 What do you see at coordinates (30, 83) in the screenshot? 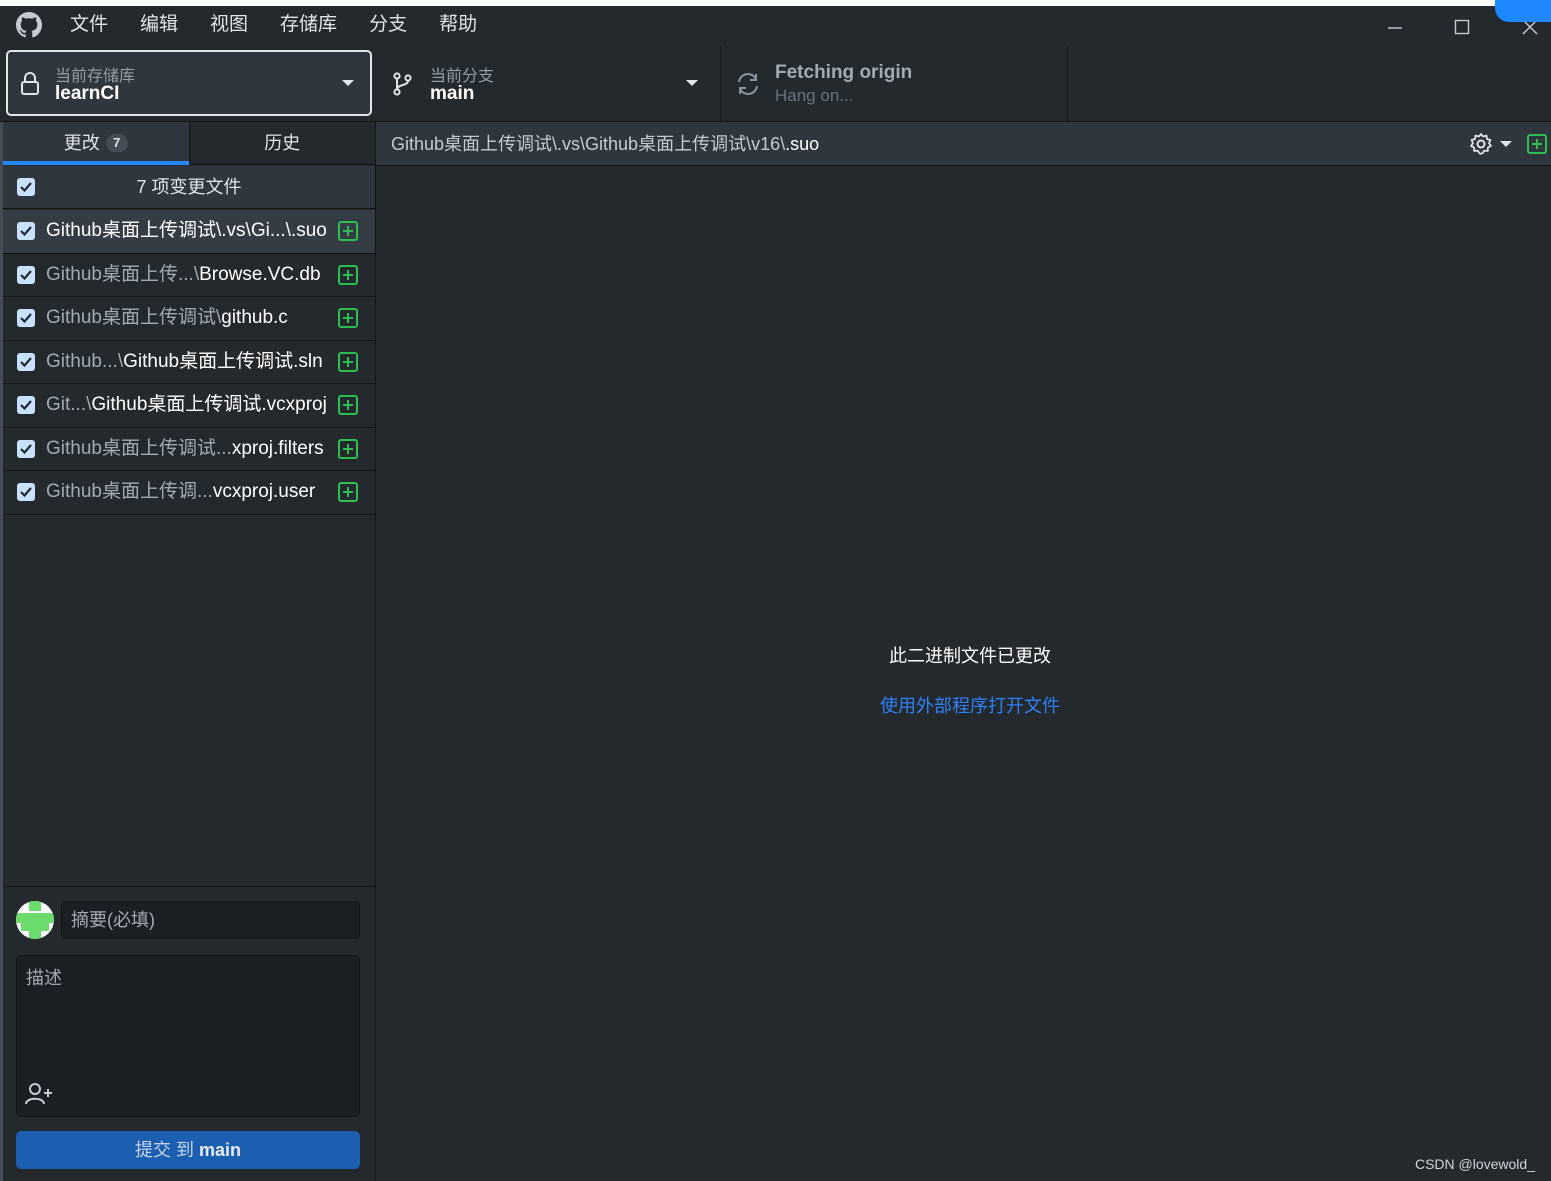
I see `lock-icon` at bounding box center [30, 83].